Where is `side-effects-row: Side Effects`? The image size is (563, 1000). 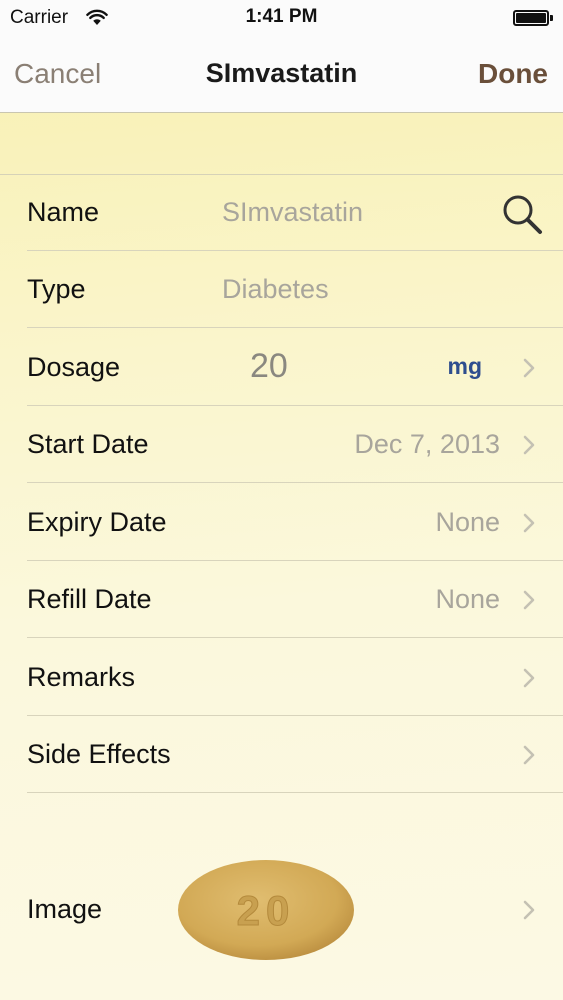
side-effects-row: Side Effects is located at coordinates (281, 754).